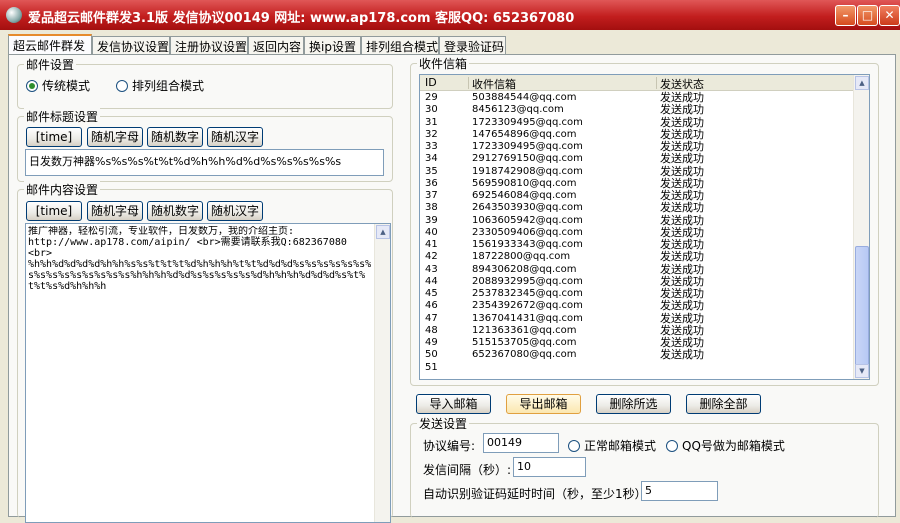 The image size is (900, 523). Describe the element at coordinates (636, 208) in the screenshot. I see `table-row: 38 2643503930@qq.com 发送成功` at that location.